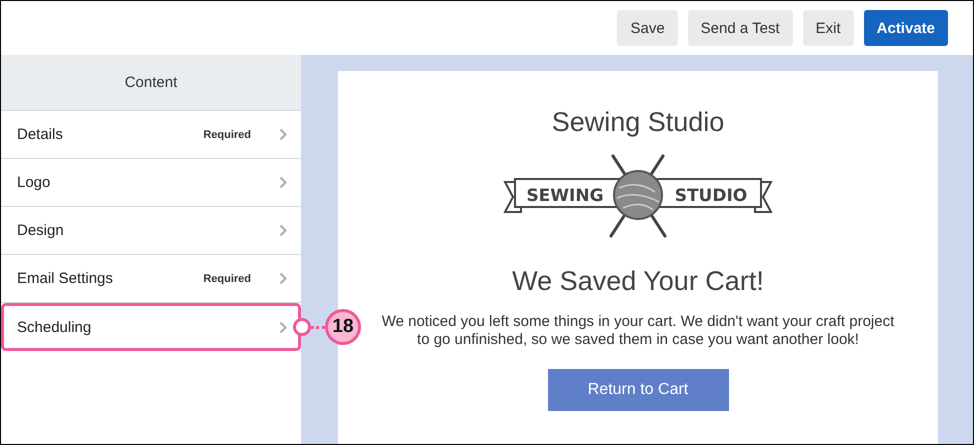 Image resolution: width=974 pixels, height=445 pixels. What do you see at coordinates (906, 28) in the screenshot?
I see `toolbar-button: Activate` at bounding box center [906, 28].